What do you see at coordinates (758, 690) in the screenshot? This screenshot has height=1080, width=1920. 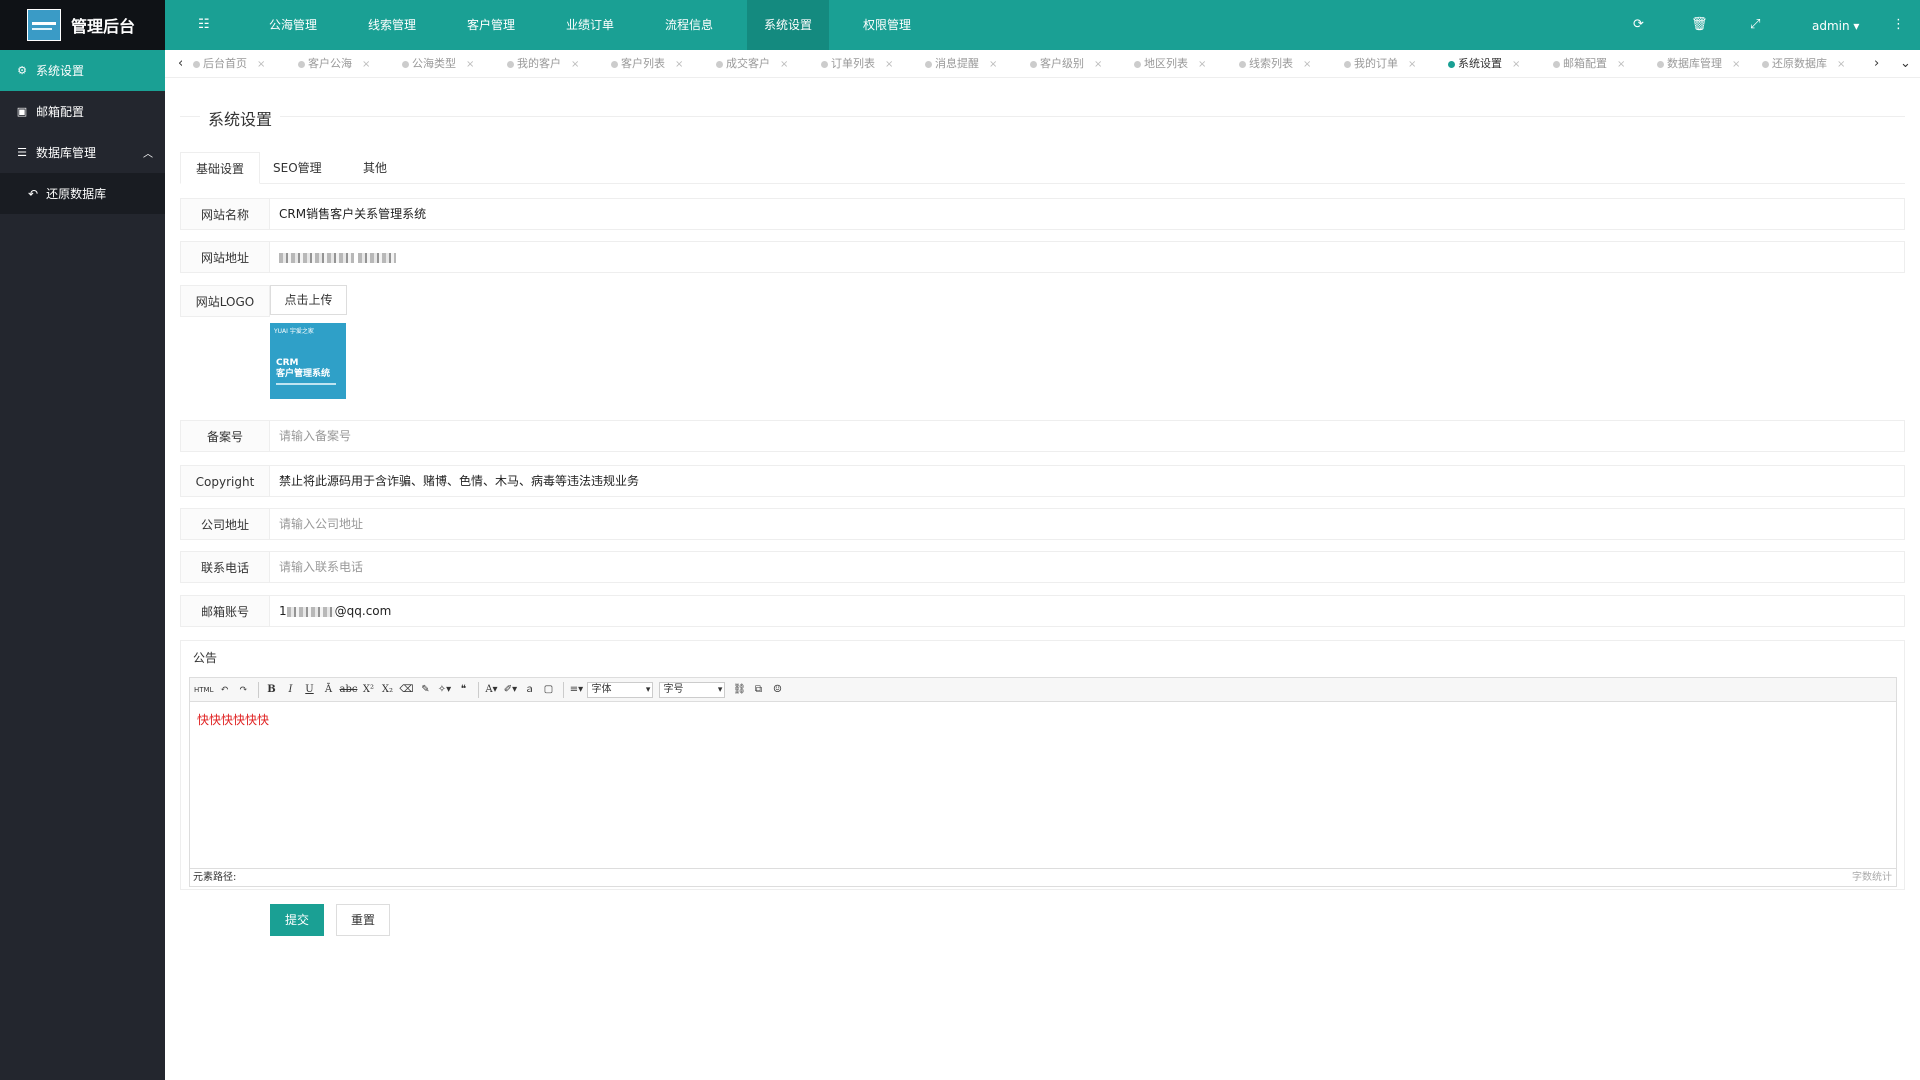 I see `unlink-icon: ⧉` at bounding box center [758, 690].